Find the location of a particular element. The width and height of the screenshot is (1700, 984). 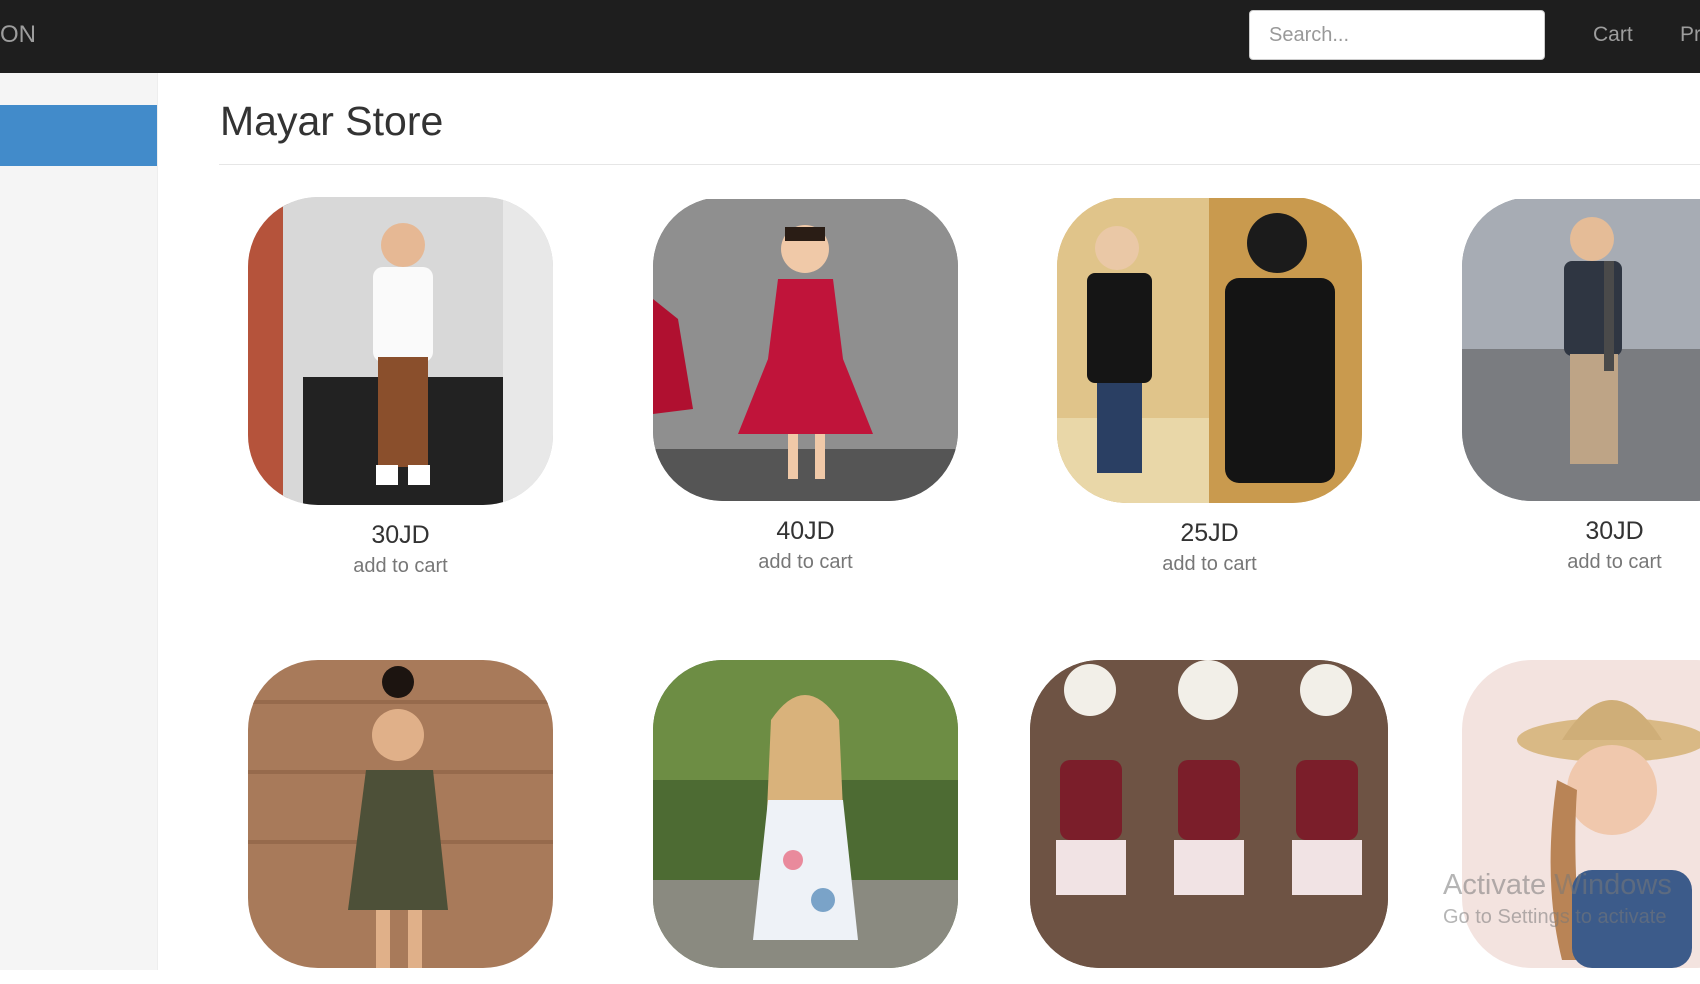

girl-olive-dress-photo is located at coordinates (400, 814).